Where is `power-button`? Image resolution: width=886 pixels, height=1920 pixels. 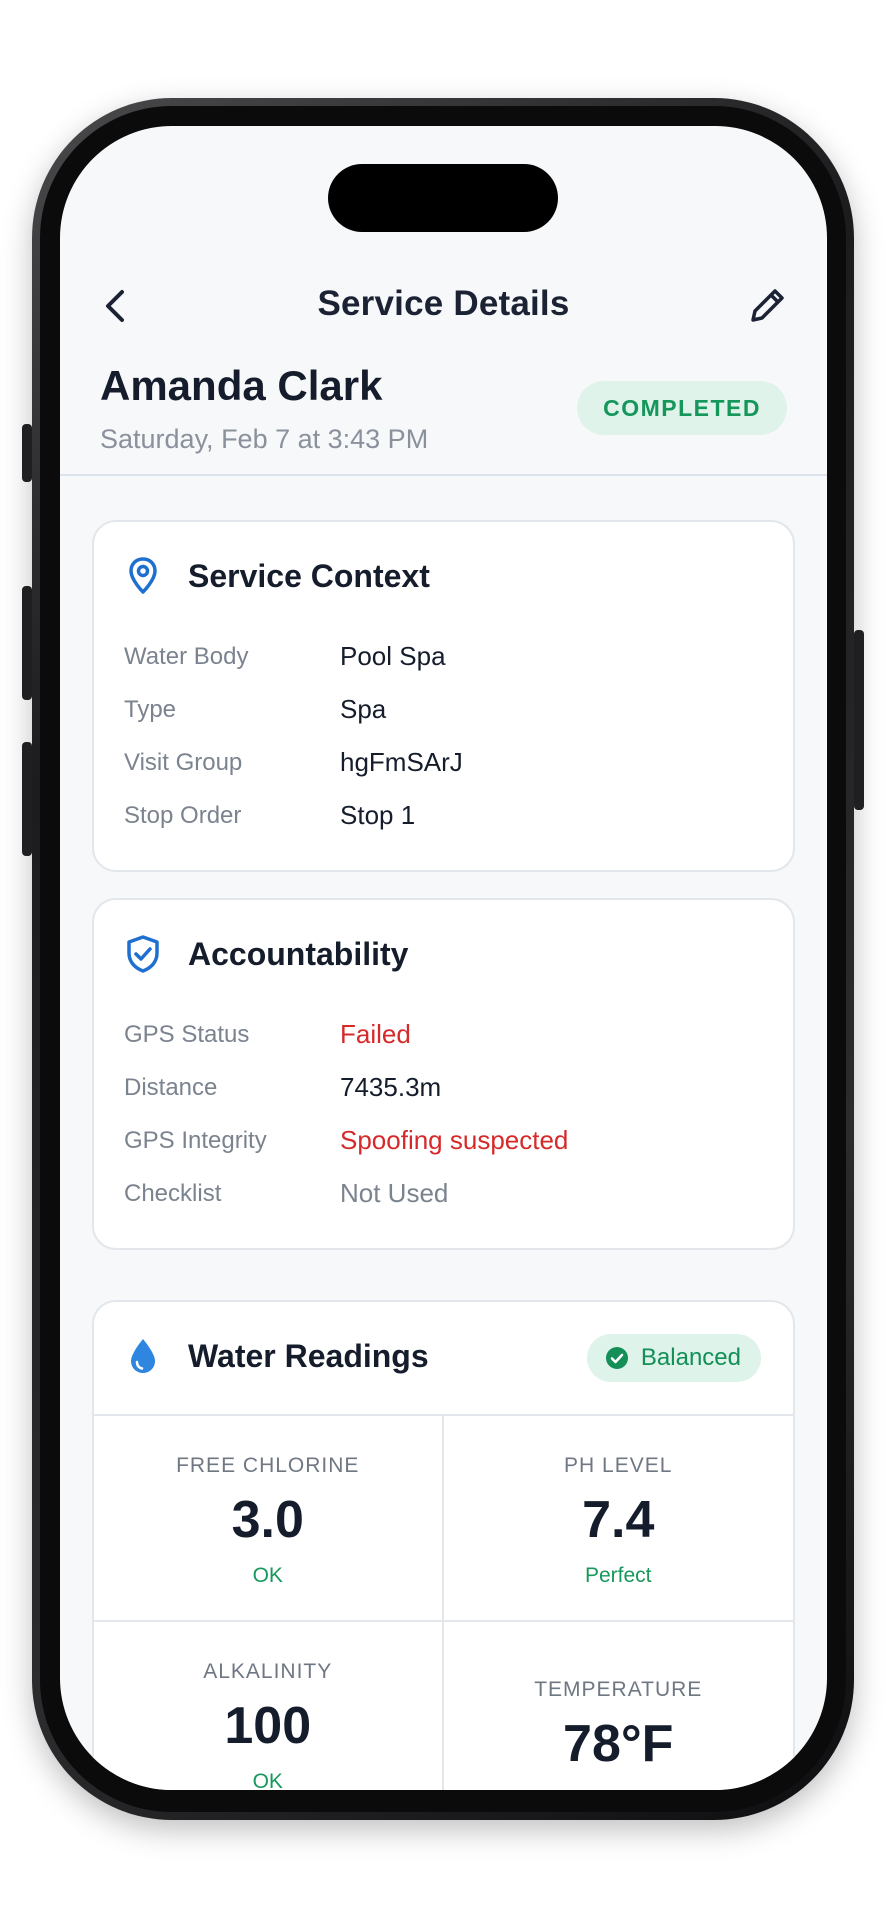 power-button is located at coordinates (859, 720).